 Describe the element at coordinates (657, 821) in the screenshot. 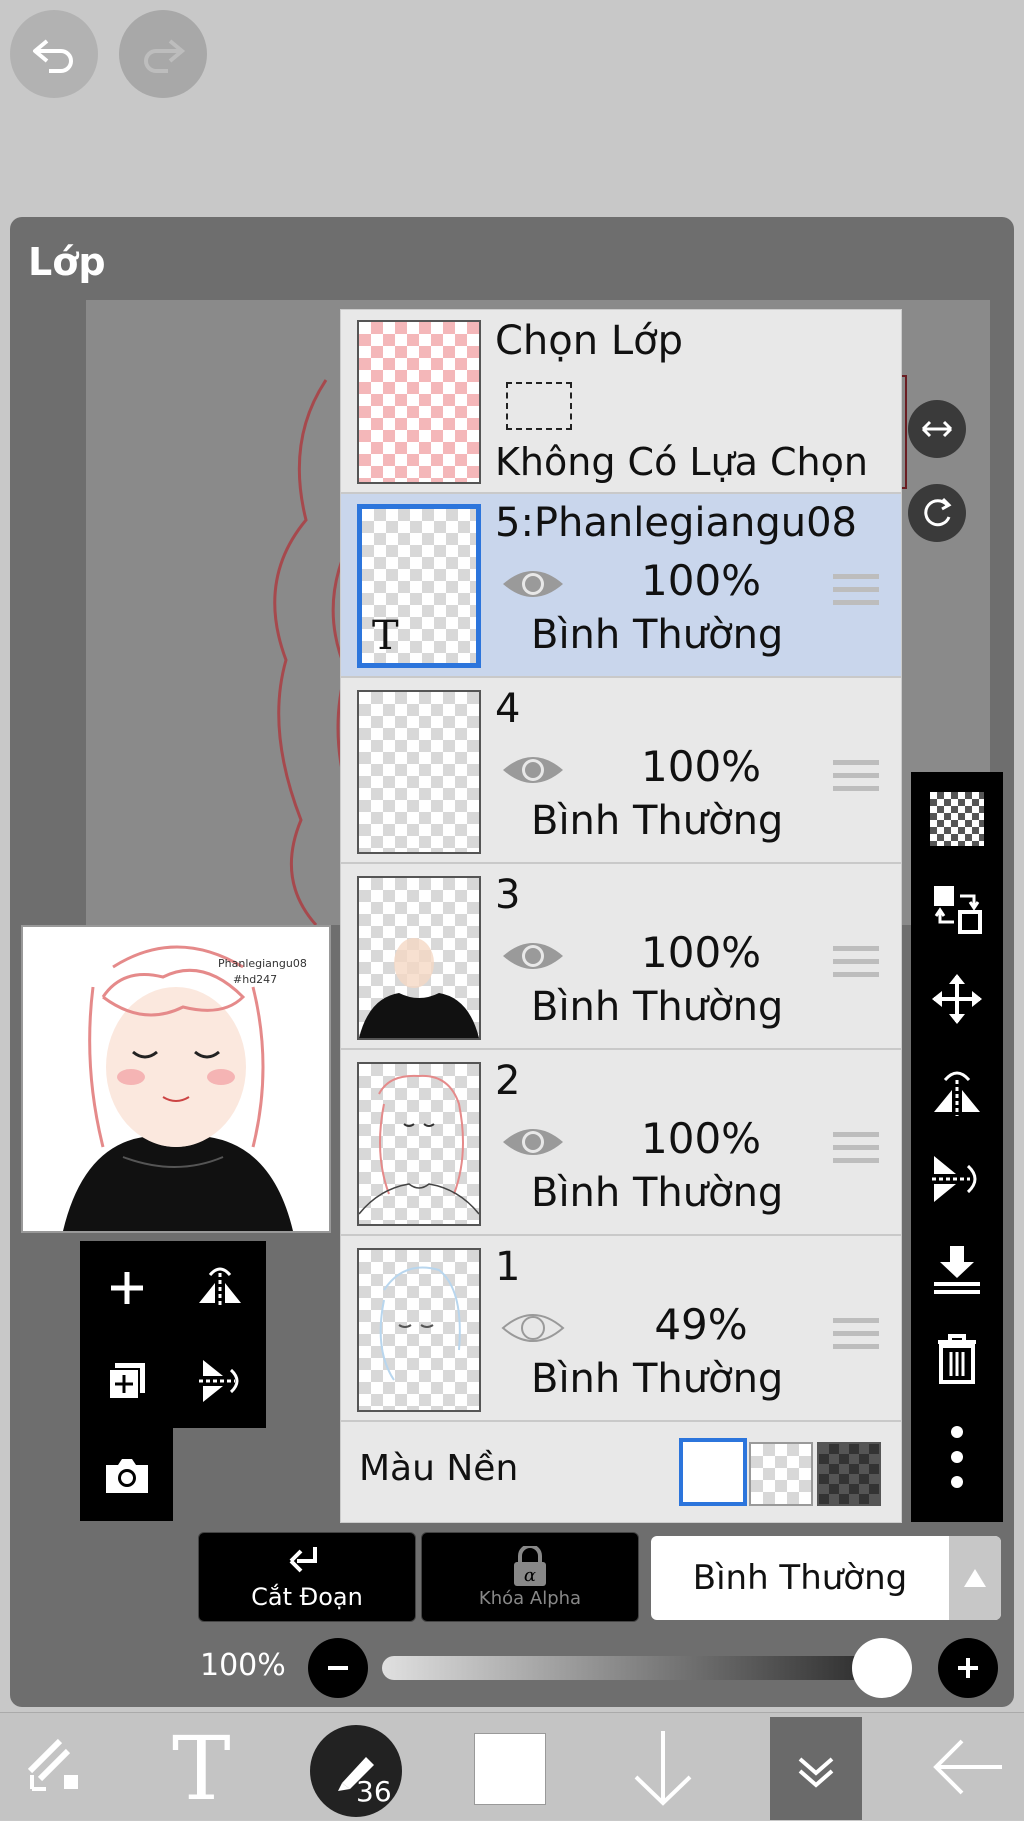

I see `layer-blend-4: Bình Thường` at that location.